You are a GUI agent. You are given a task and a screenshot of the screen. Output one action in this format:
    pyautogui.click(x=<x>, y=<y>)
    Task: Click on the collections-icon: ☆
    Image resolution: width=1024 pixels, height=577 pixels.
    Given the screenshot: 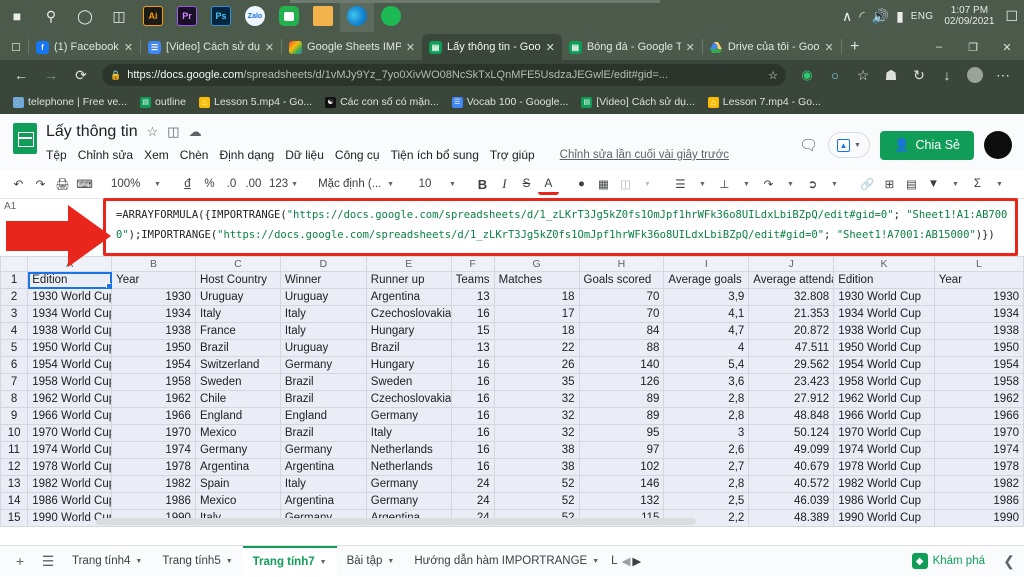 What is the action you would take?
    pyautogui.click(x=863, y=75)
    